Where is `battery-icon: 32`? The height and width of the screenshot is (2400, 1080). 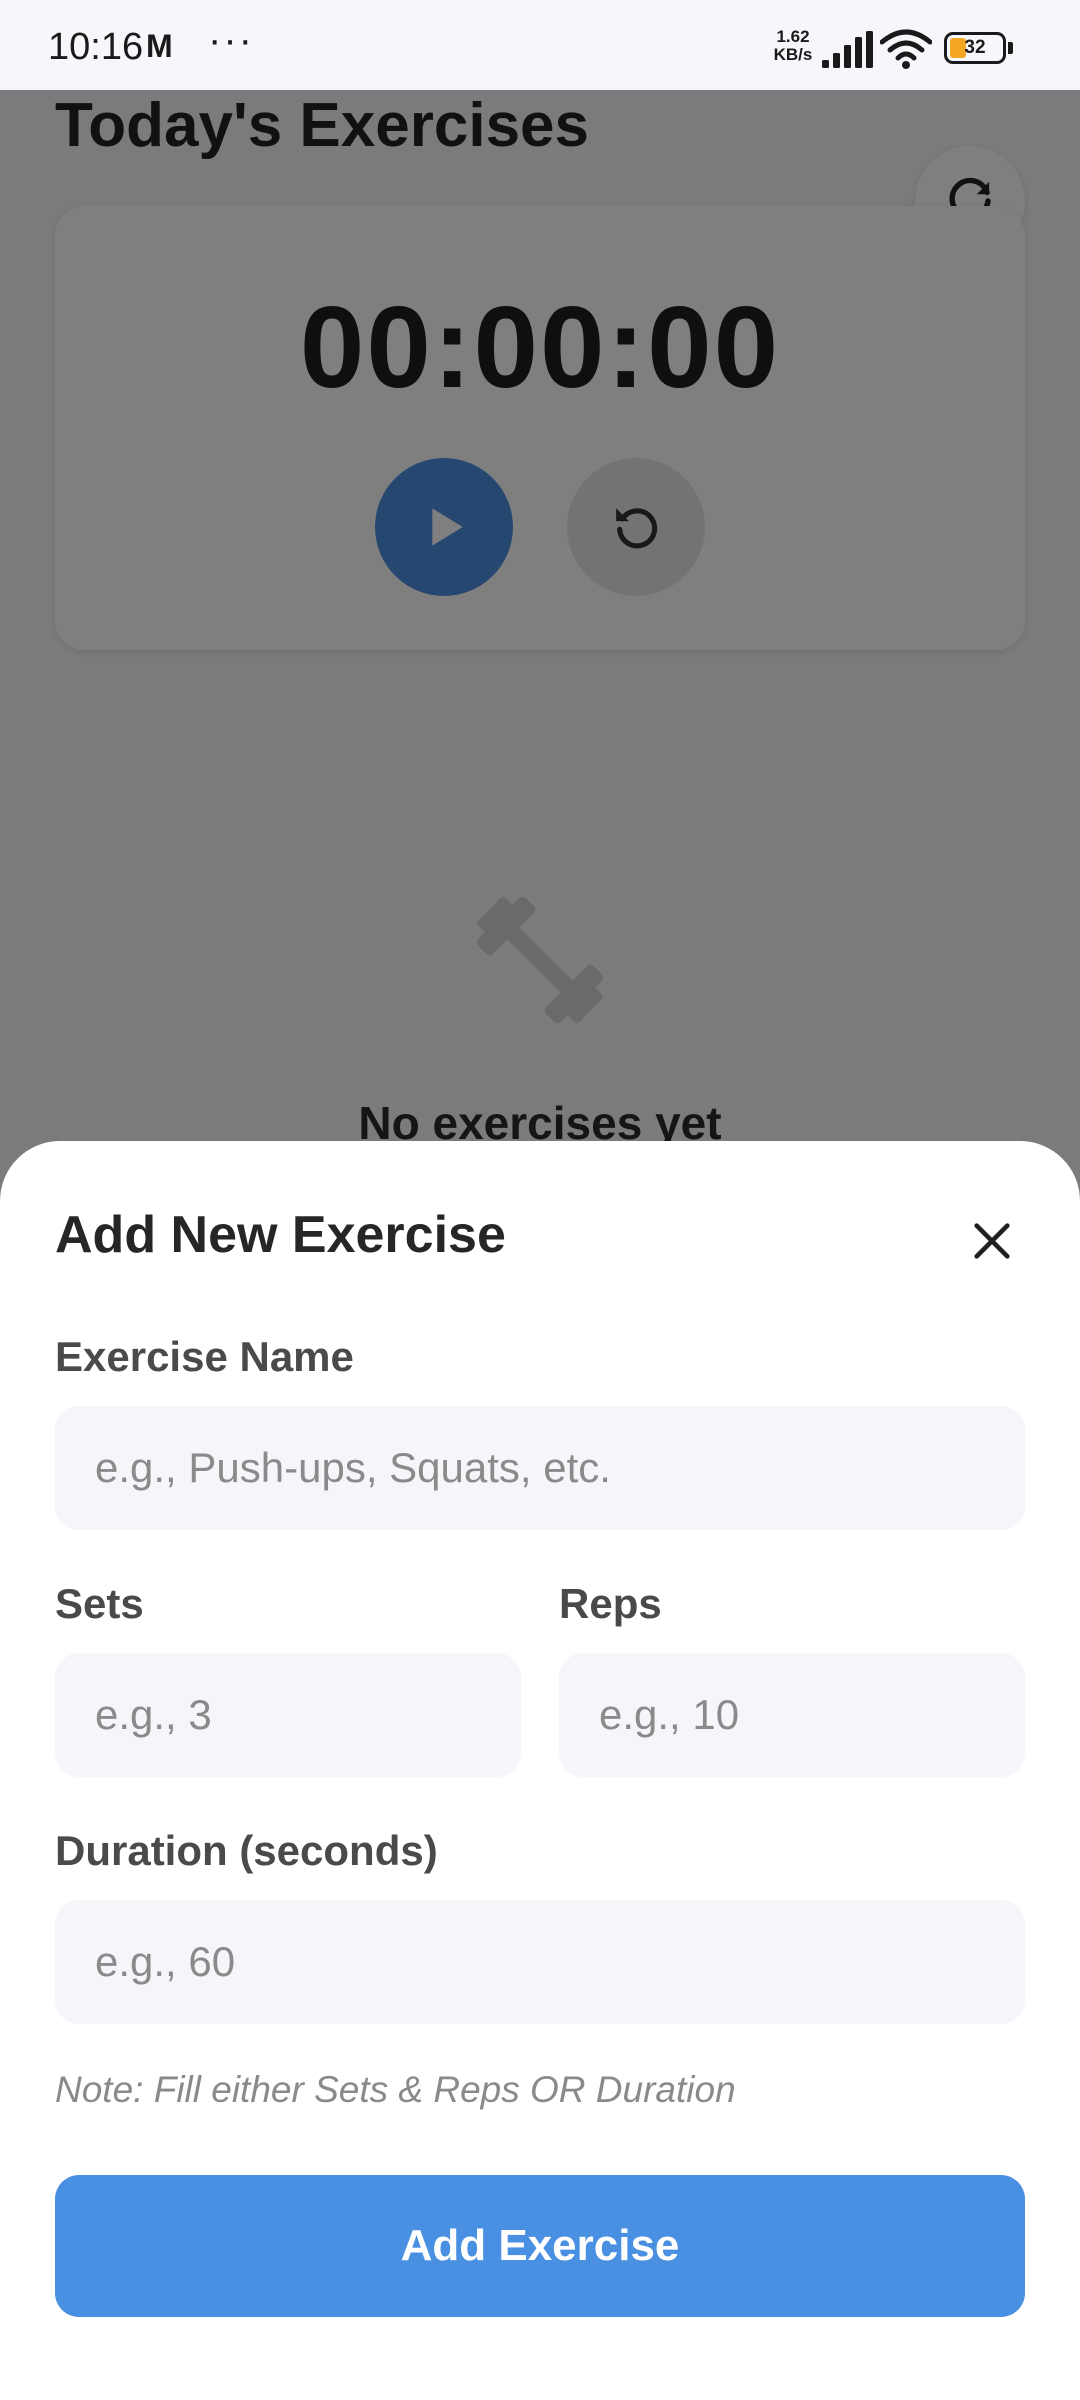 battery-icon: 32 is located at coordinates (975, 48).